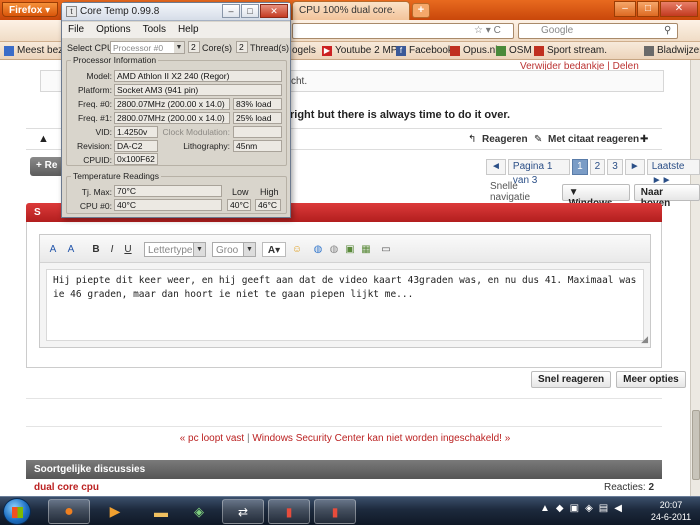  Describe the element at coordinates (593, 139) in the screenshot. I see `quote-reply-link: Met citaat reageren` at that location.